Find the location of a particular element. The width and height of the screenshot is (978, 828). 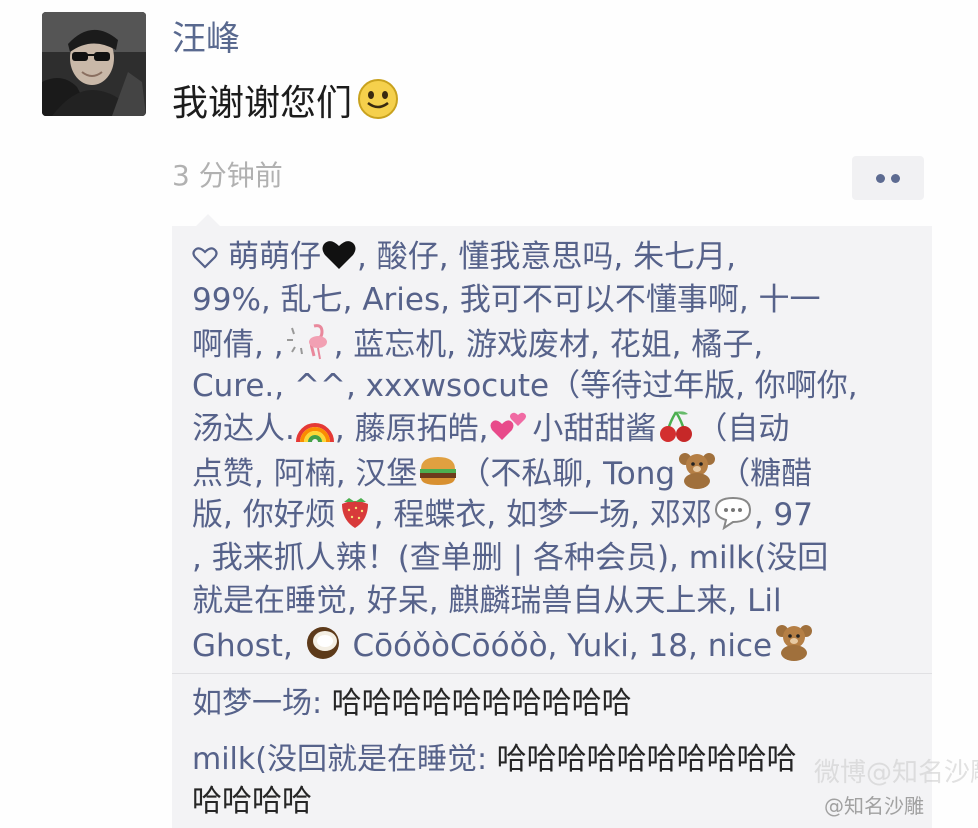

like-names: （糖醋 is located at coordinates (765, 474).